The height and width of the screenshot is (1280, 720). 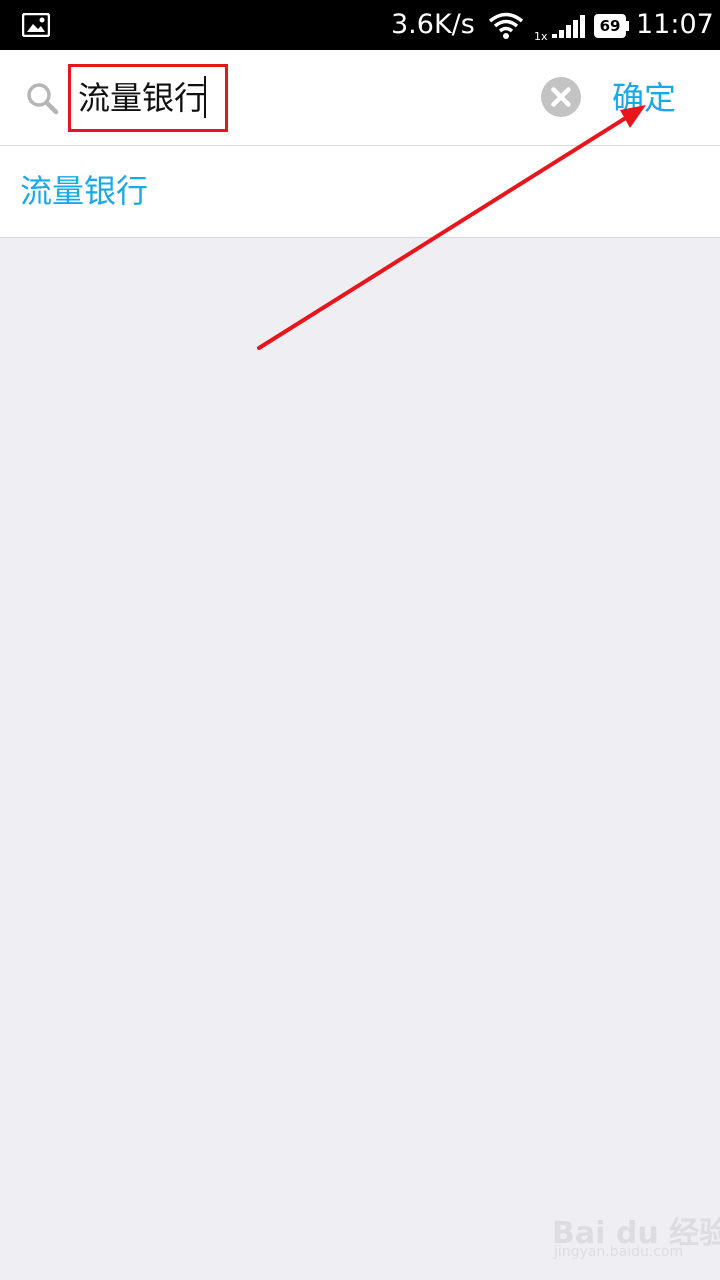 I want to click on search-input: 流量银行, so click(x=142, y=98).